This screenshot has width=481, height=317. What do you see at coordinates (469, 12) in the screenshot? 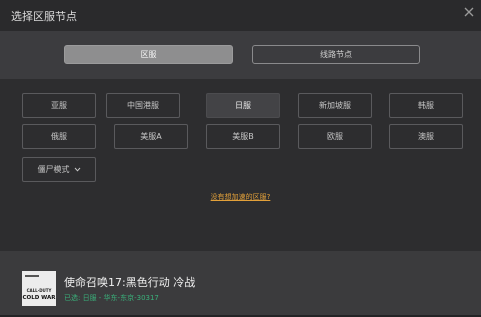
I see `close-icon` at bounding box center [469, 12].